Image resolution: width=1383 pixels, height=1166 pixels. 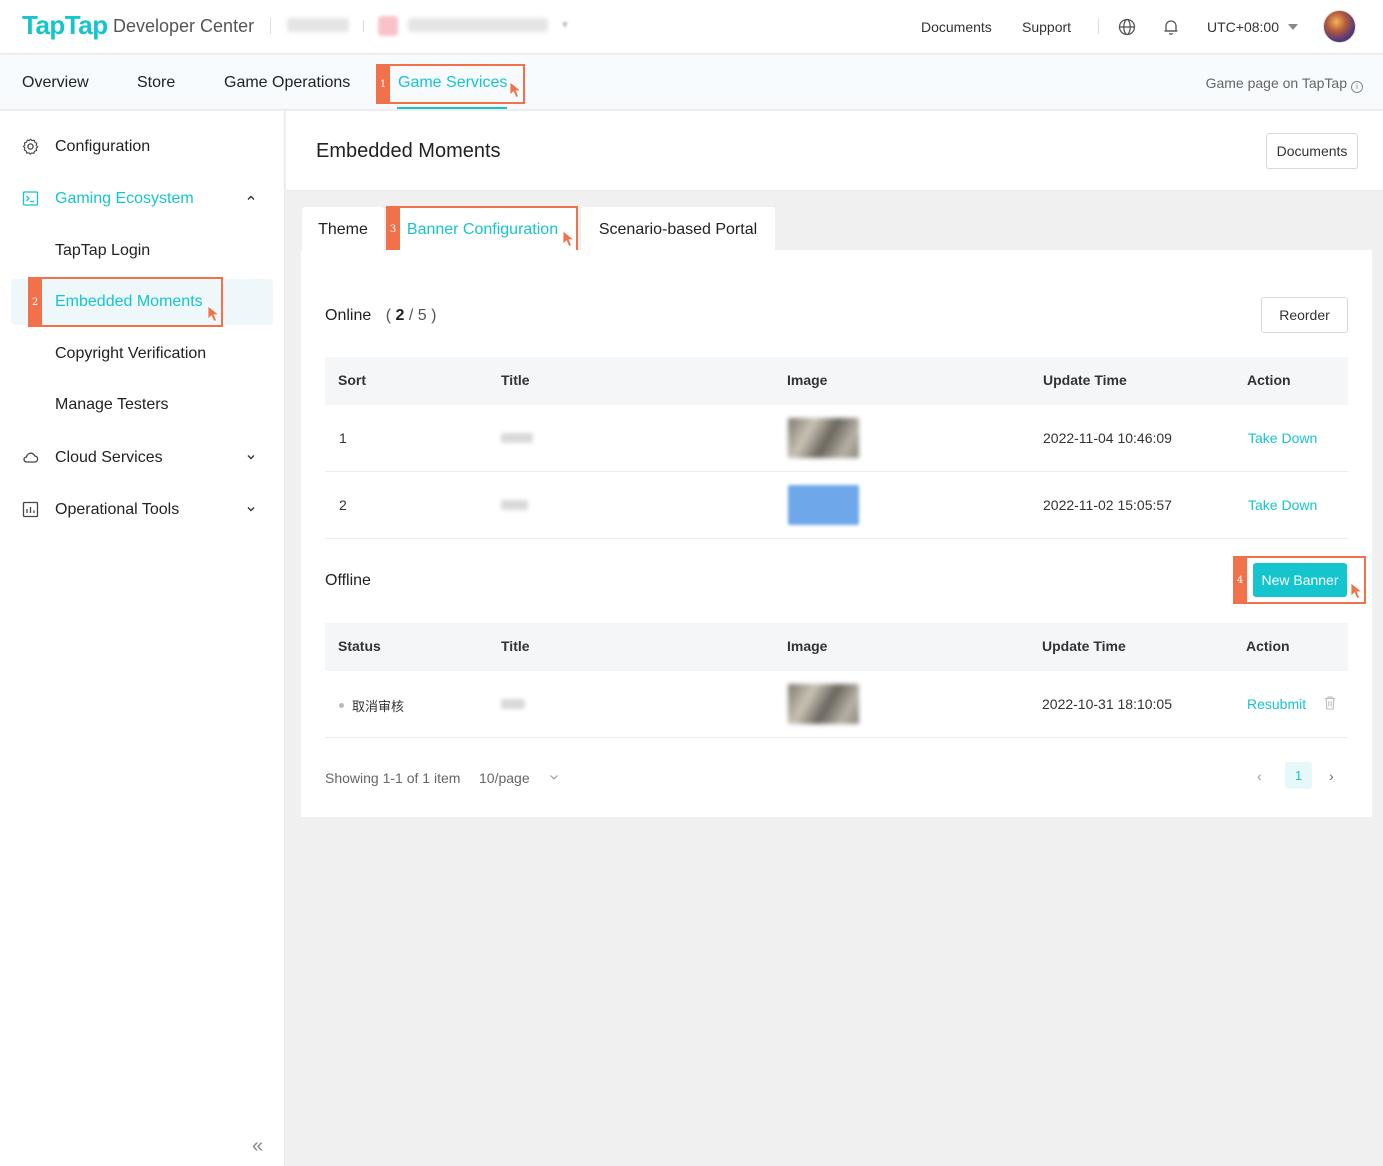 I want to click on page-header: Embedded Moments Documents, so click(x=834, y=151).